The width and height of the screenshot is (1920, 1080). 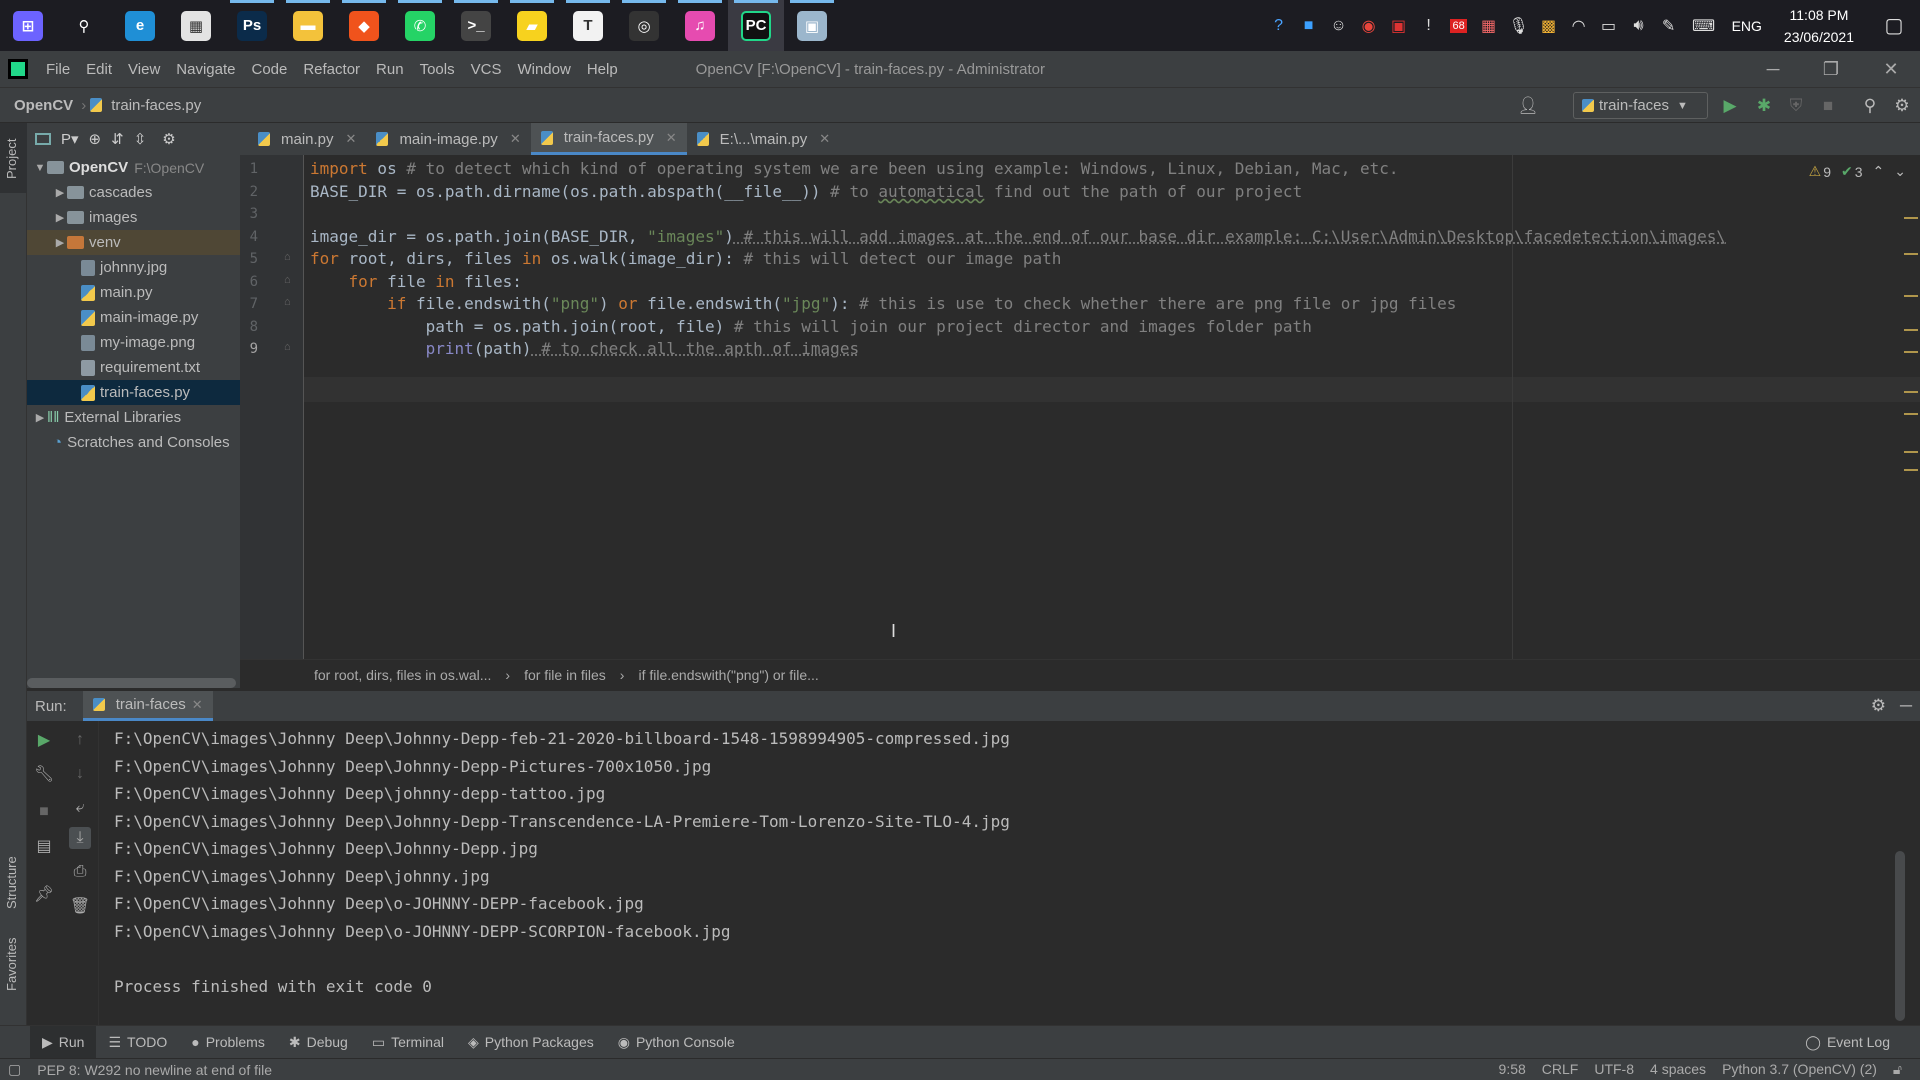 I want to click on chevron-down-icon: ⌄, so click(x=1900, y=171).